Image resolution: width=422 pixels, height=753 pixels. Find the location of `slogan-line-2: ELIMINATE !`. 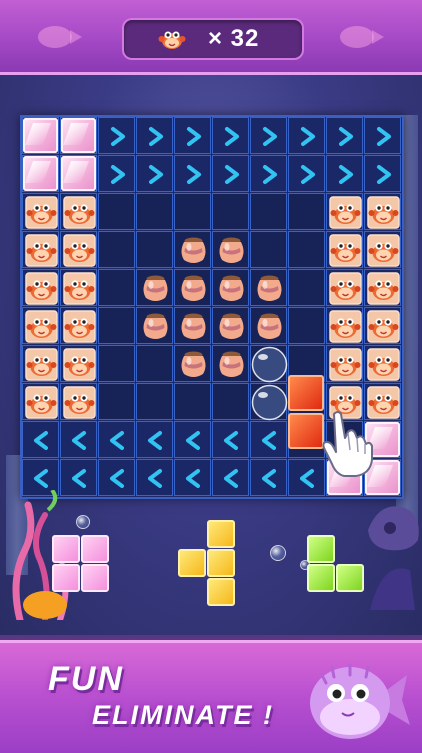

slogan-line-2: ELIMINATE ! is located at coordinates (183, 715).